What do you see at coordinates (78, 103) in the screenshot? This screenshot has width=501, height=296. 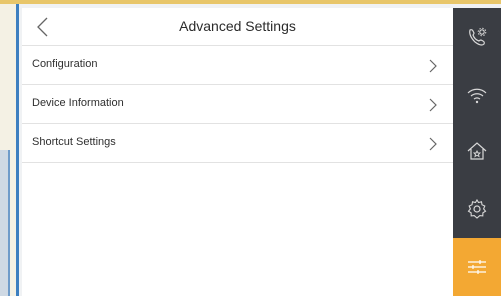 I see `menu-item-label: Device Information` at bounding box center [78, 103].